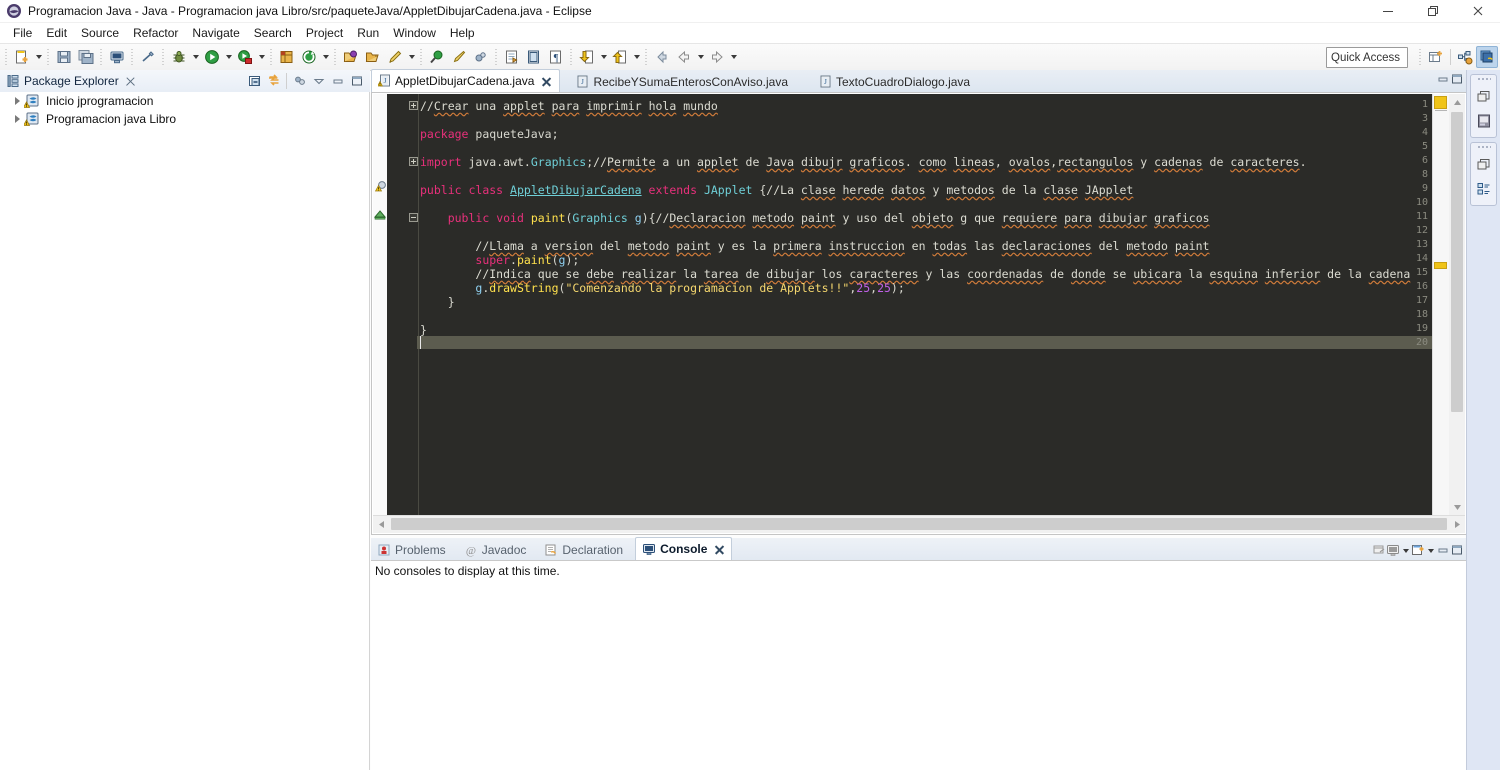  What do you see at coordinates (1436, 57) in the screenshot?
I see `open-perspective-icon` at bounding box center [1436, 57].